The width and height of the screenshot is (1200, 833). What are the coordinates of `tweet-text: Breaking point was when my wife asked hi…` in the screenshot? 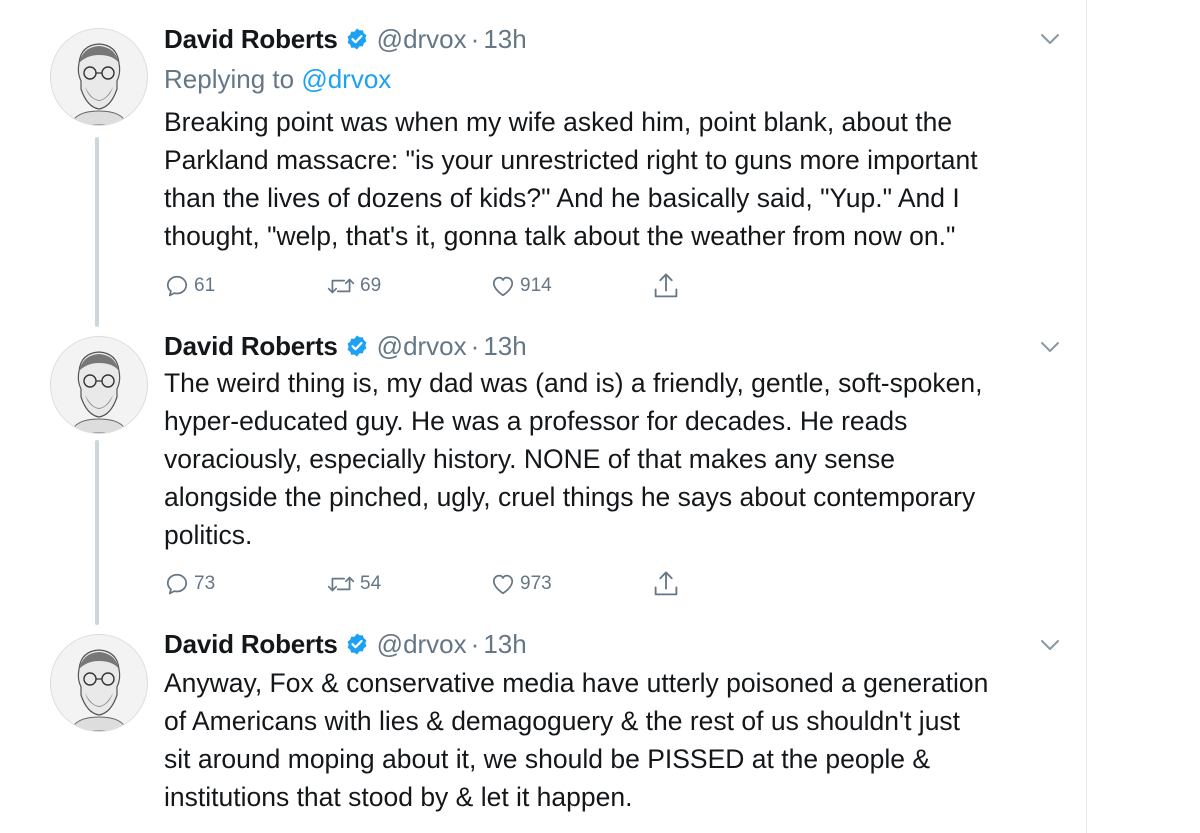 It's located at (571, 179).